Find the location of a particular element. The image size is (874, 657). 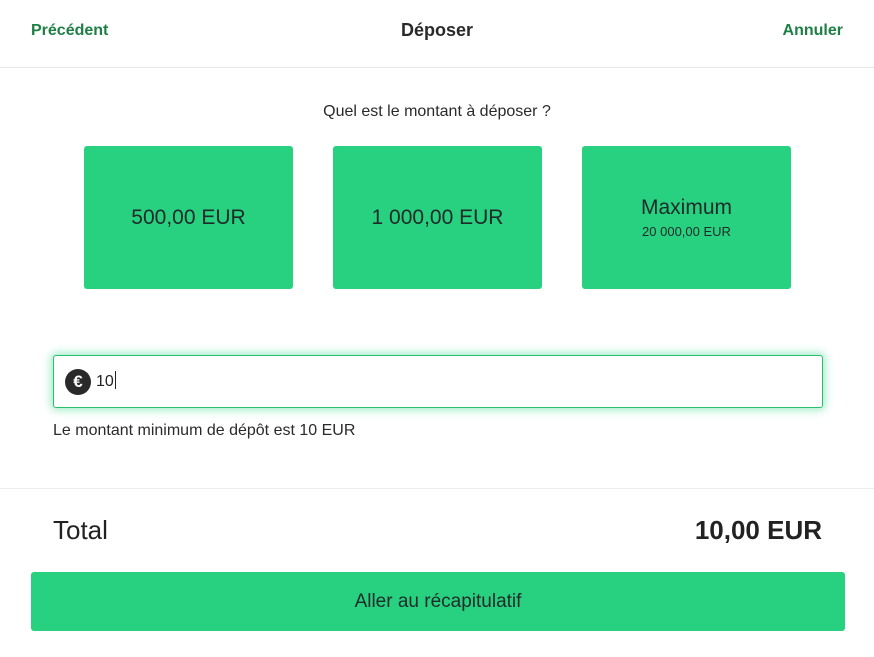

cancel-button: Annuler is located at coordinates (813, 31).